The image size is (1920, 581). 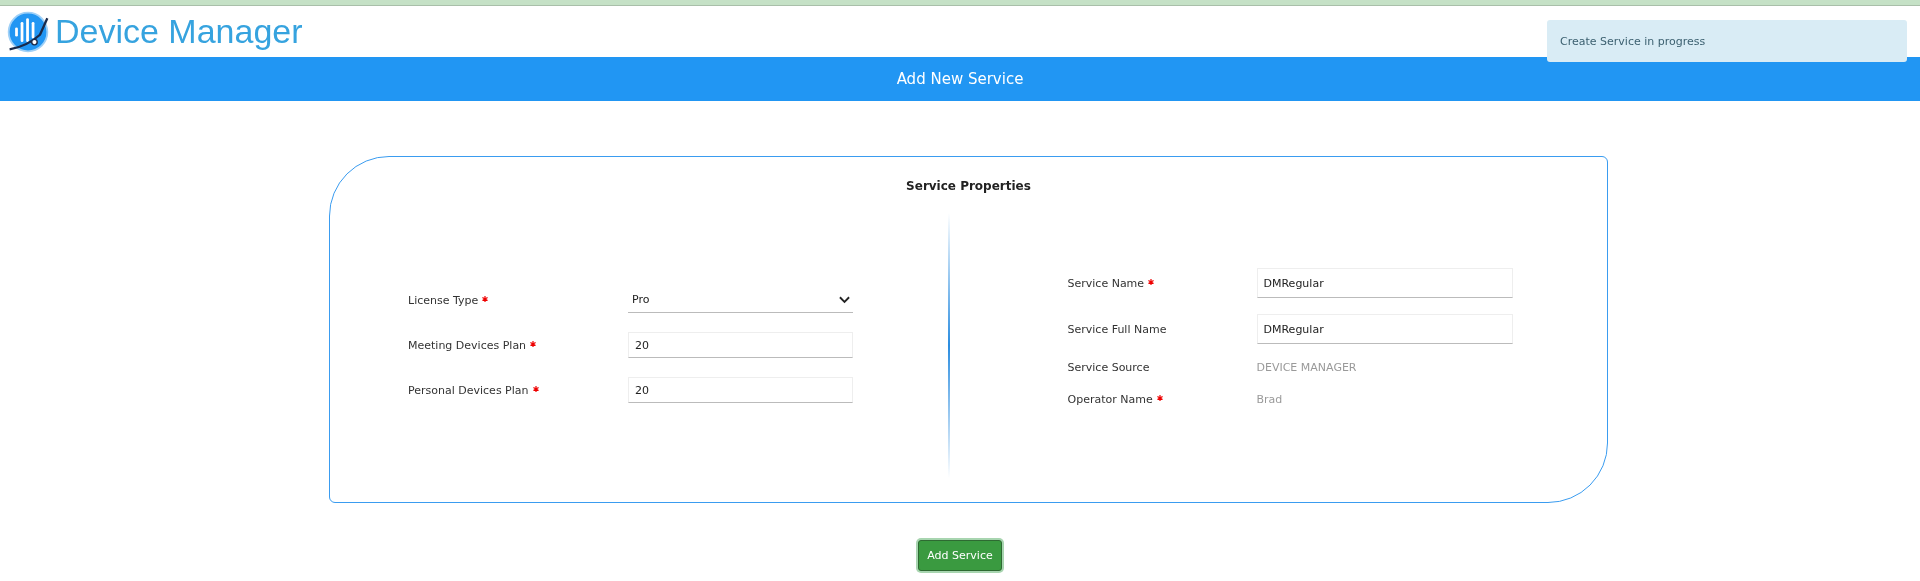 What do you see at coordinates (960, 79) in the screenshot?
I see `page-banner: Add New Service` at bounding box center [960, 79].